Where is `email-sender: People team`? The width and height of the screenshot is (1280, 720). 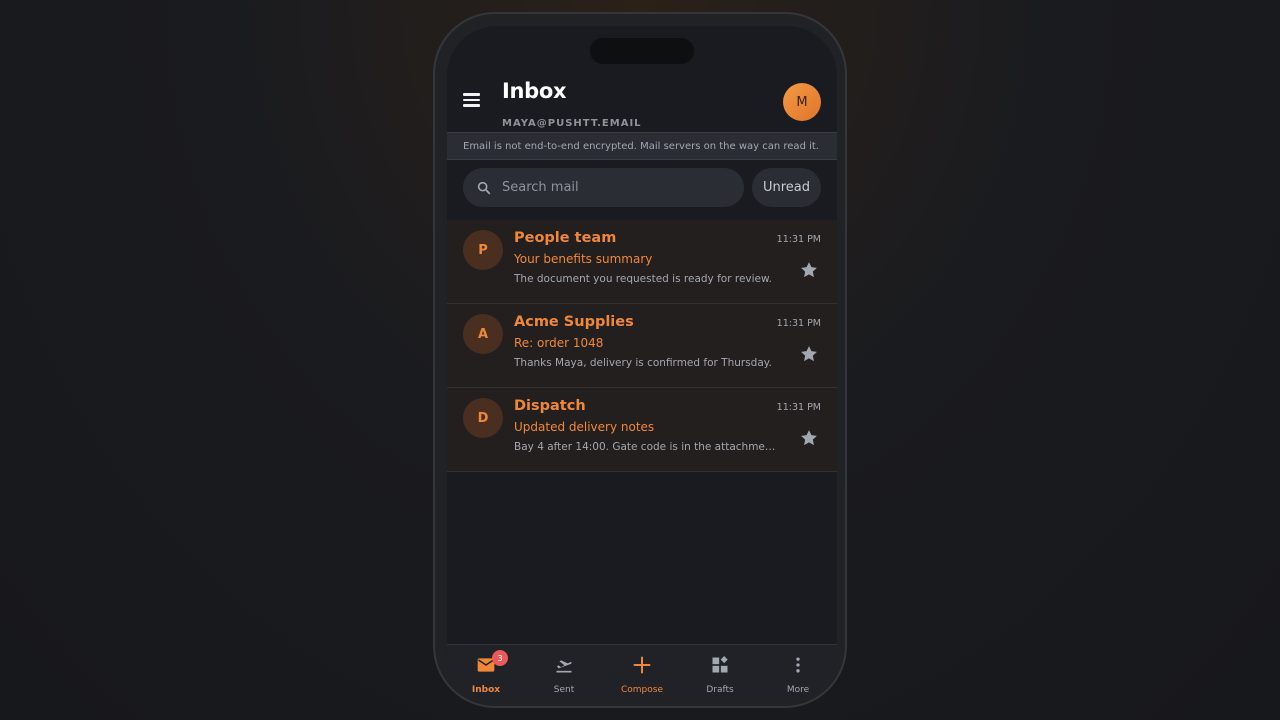
email-sender: People team is located at coordinates (565, 238).